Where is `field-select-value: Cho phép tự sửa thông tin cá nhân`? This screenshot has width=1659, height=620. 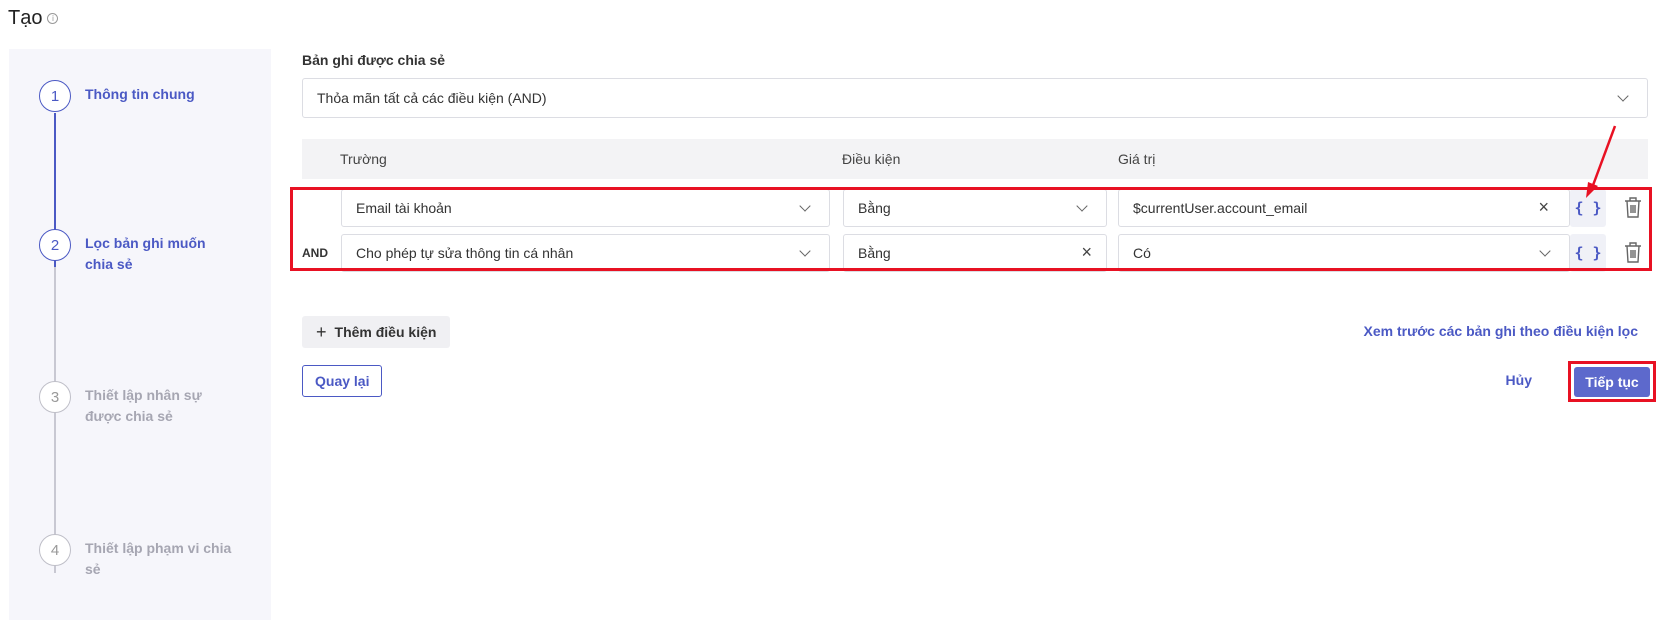 field-select-value: Cho phép tự sửa thông tin cá nhân is located at coordinates (465, 253).